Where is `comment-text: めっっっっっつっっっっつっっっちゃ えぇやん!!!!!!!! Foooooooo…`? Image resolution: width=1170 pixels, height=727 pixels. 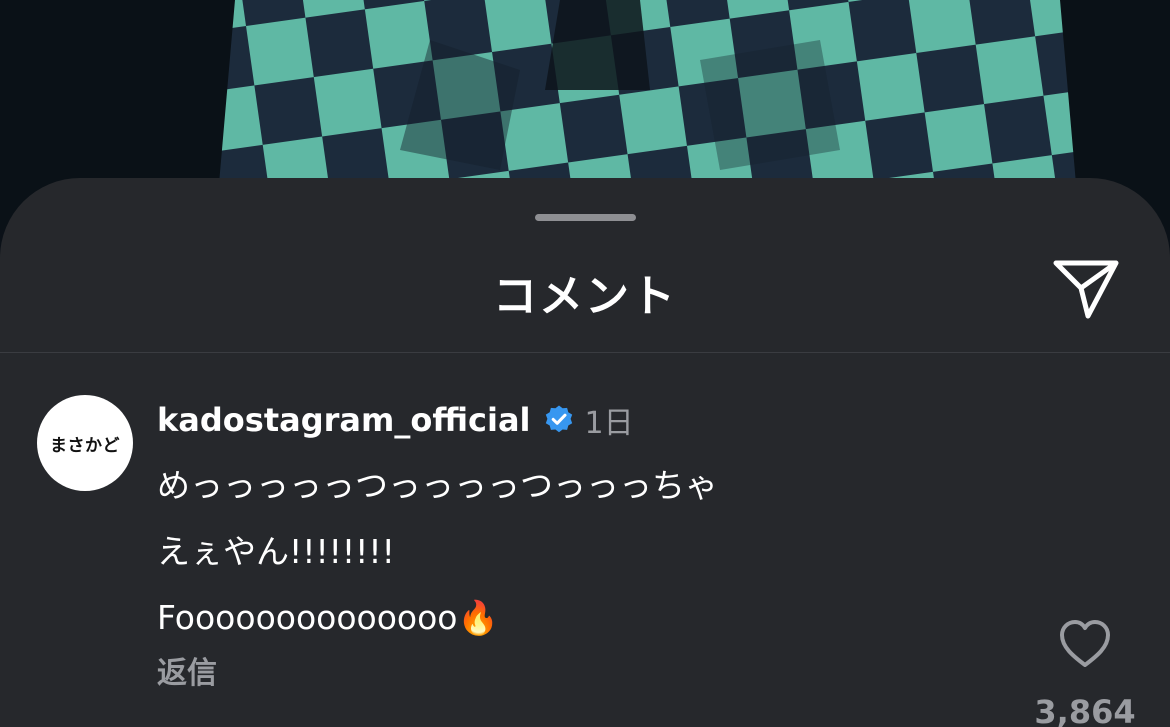
comment-text: めっっっっっつっっっっつっっっちゃ えぇやん!!!!!!!! Foooooooo… is located at coordinates (437, 552).